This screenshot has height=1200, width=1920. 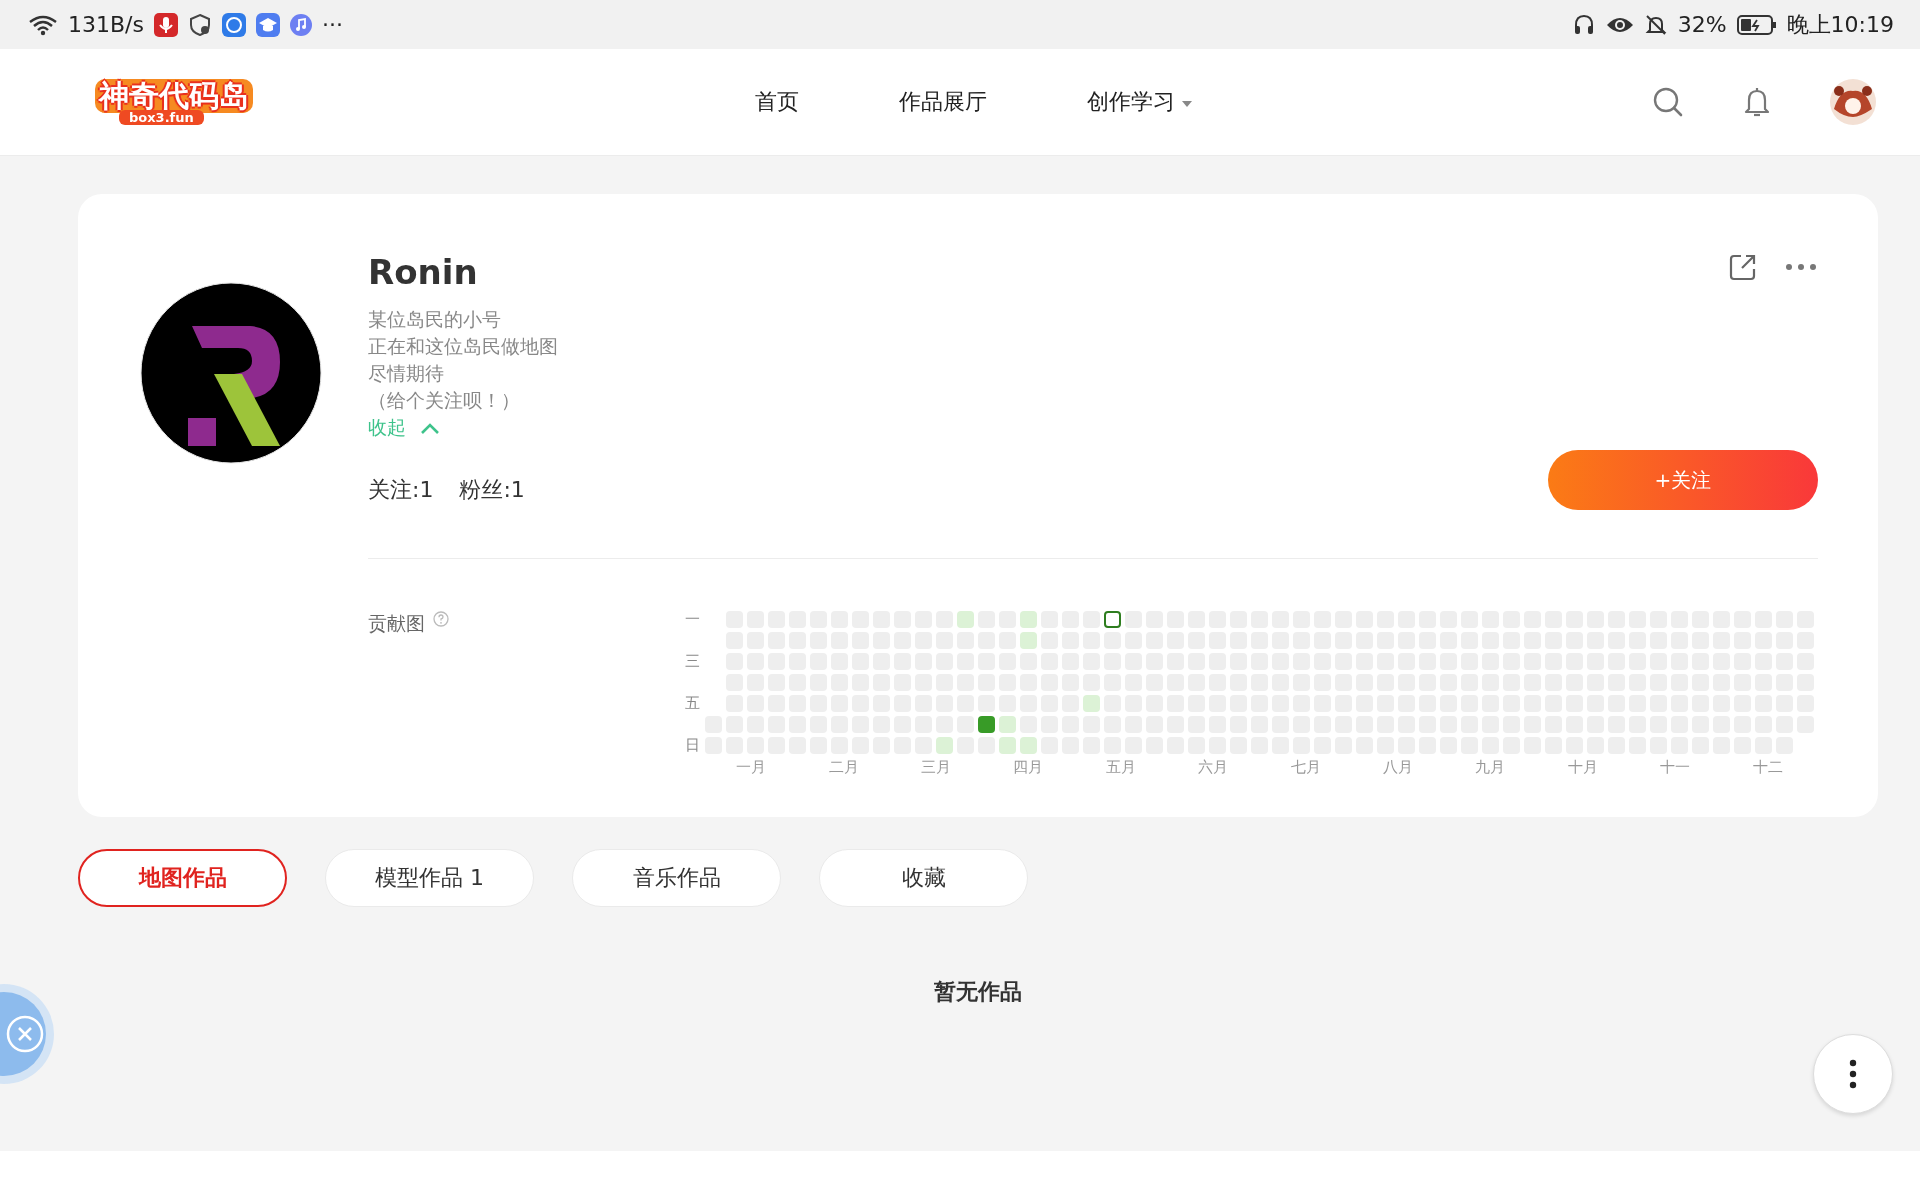 What do you see at coordinates (1853, 1074) in the screenshot?
I see `vertical-dots-icon` at bounding box center [1853, 1074].